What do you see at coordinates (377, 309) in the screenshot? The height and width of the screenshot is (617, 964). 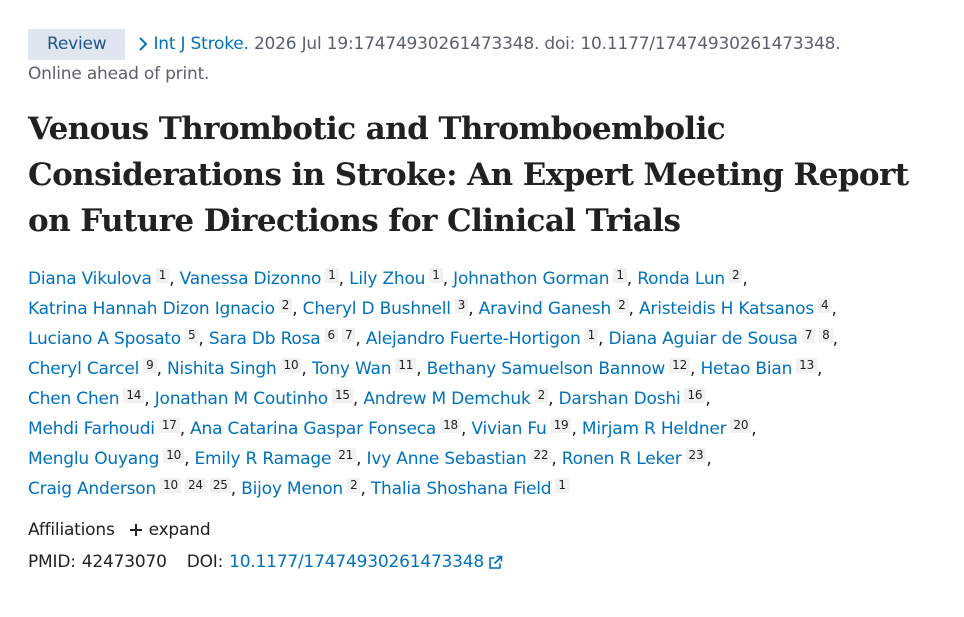 I see `author-name-link: Cheryl D Bushnell` at bounding box center [377, 309].